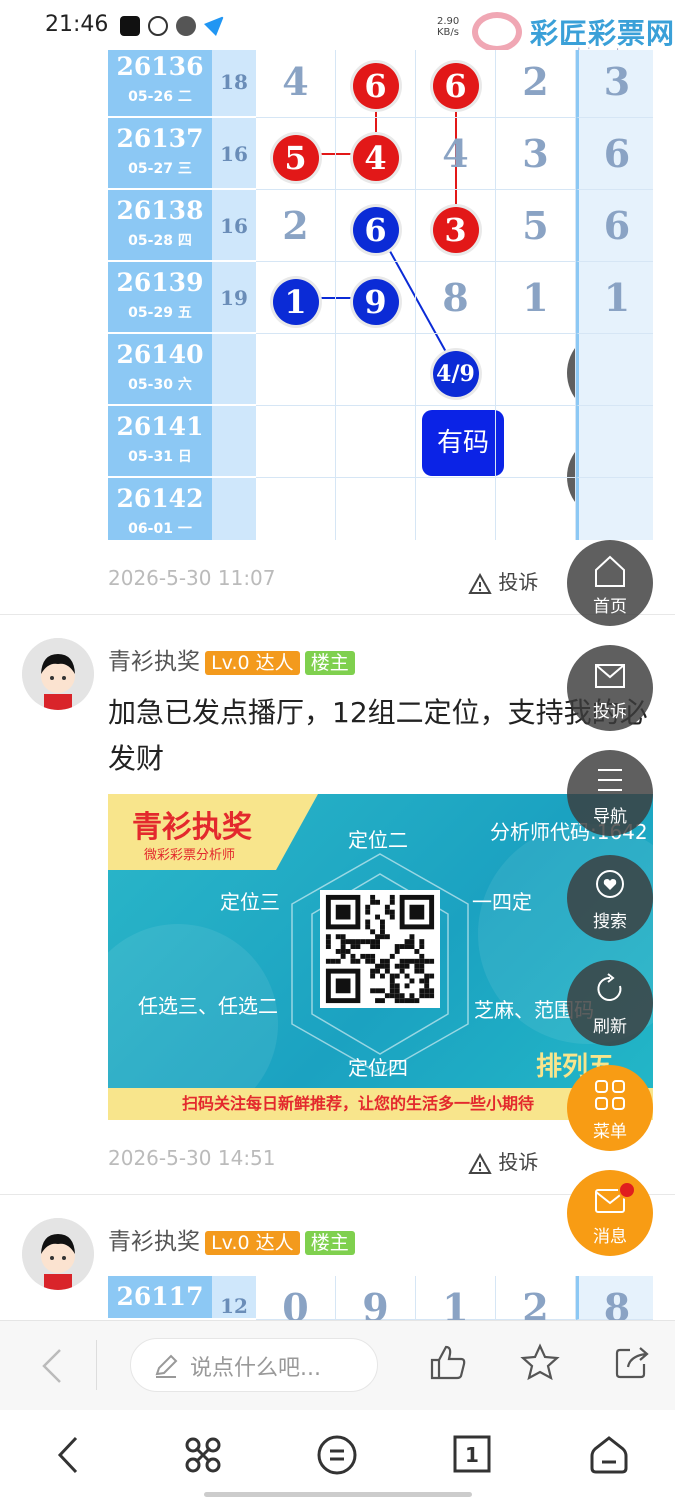  Describe the element at coordinates (610, 1132) in the screenshot. I see `fab-label: 菜单` at that location.